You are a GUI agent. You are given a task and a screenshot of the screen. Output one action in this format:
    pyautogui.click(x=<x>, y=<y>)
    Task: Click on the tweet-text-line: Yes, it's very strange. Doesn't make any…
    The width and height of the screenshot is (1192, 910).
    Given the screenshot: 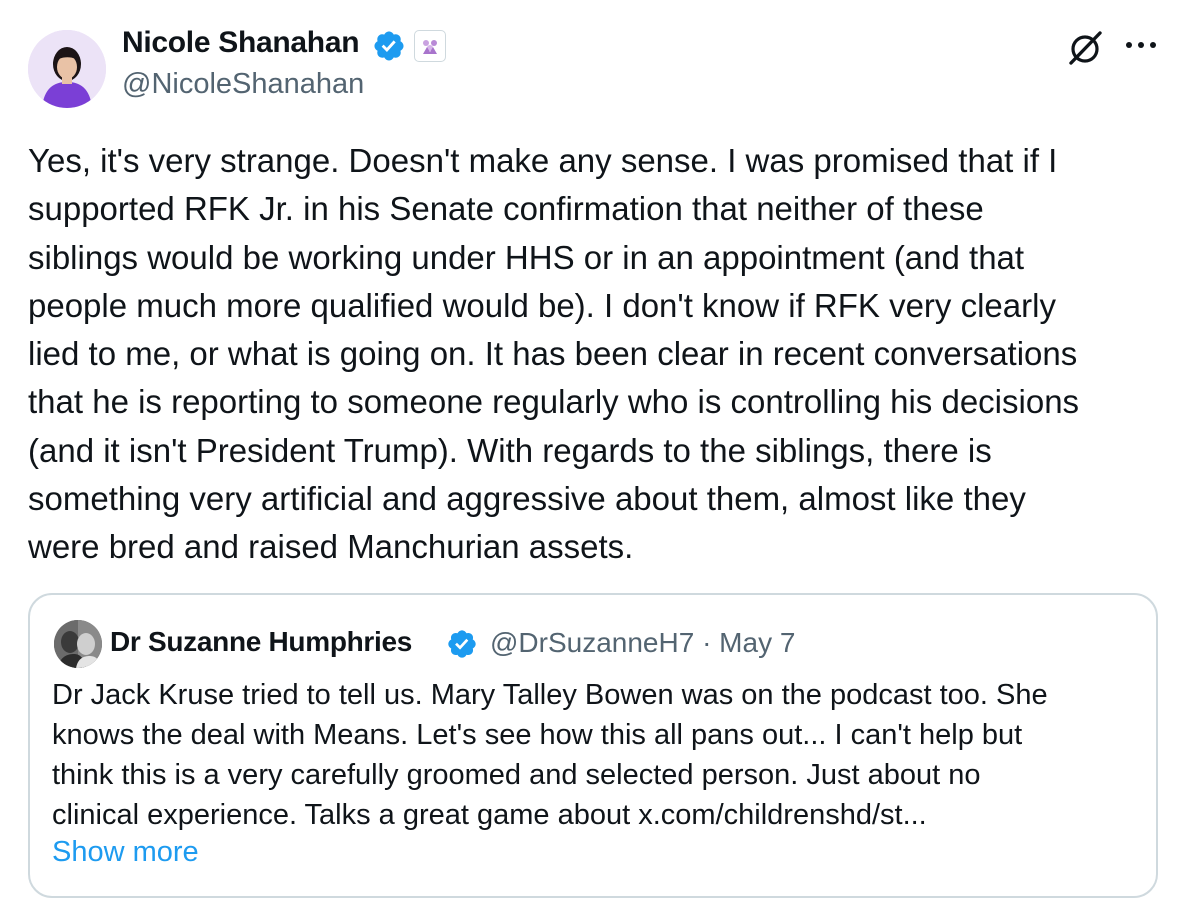 What is the action you would take?
    pyautogui.click(x=543, y=160)
    